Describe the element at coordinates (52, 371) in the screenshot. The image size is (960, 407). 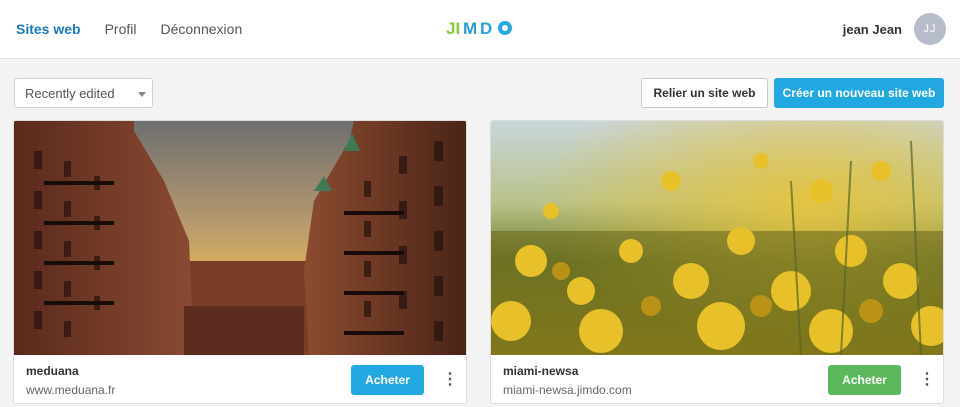
I see `site-name: meduana` at that location.